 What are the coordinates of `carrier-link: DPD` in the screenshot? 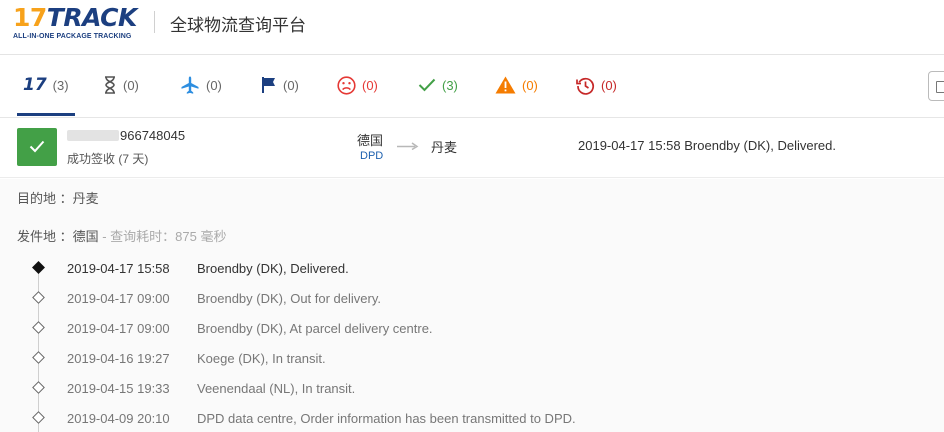 It's located at (371, 156).